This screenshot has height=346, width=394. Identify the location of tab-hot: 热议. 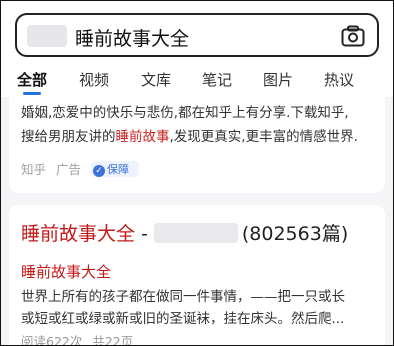
(339, 79).